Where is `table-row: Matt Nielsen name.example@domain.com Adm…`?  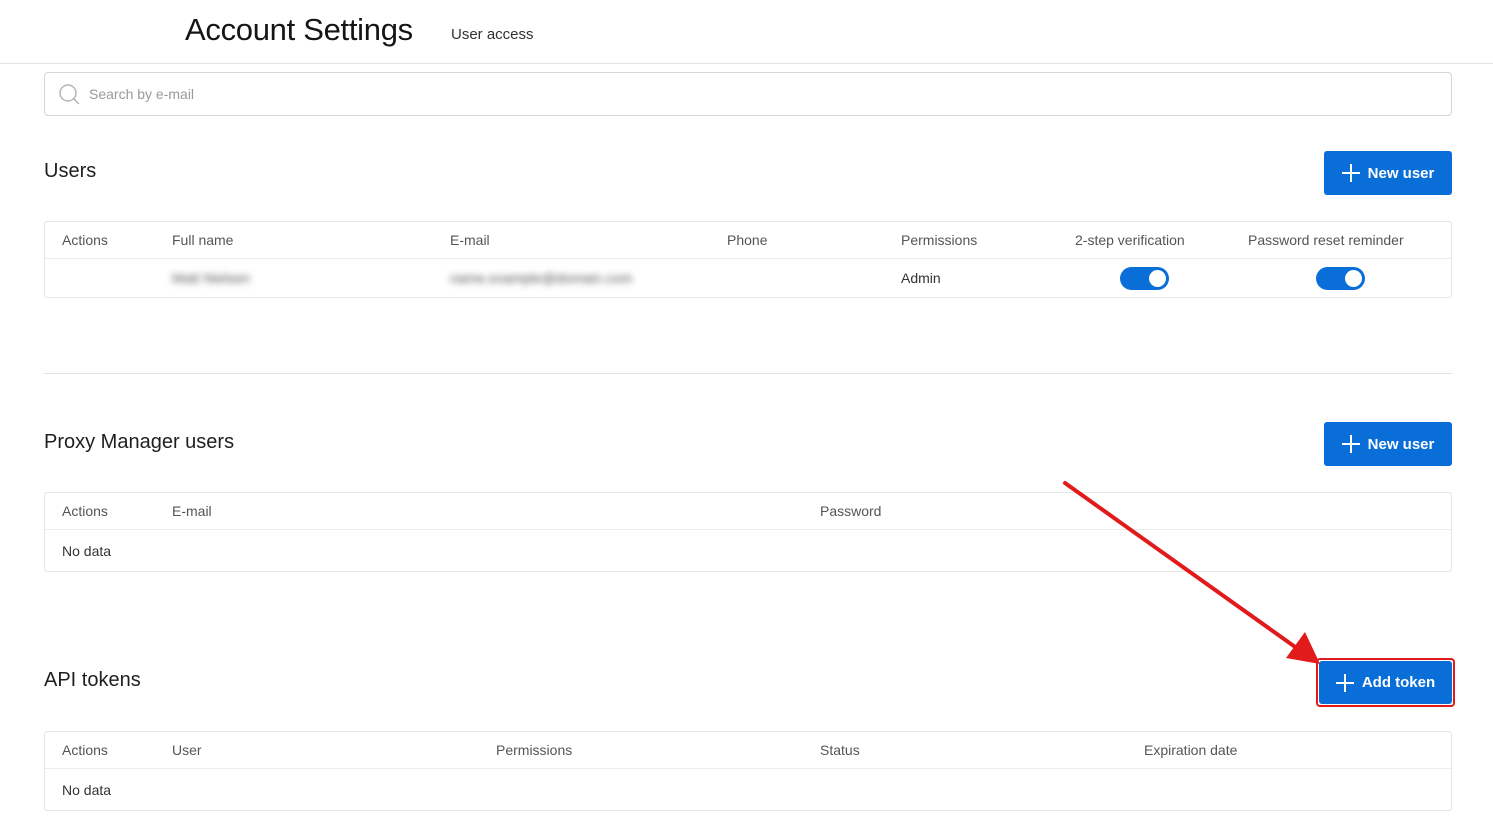
table-row: Matt Nielsen name.example@domain.com Adm… is located at coordinates (748, 278).